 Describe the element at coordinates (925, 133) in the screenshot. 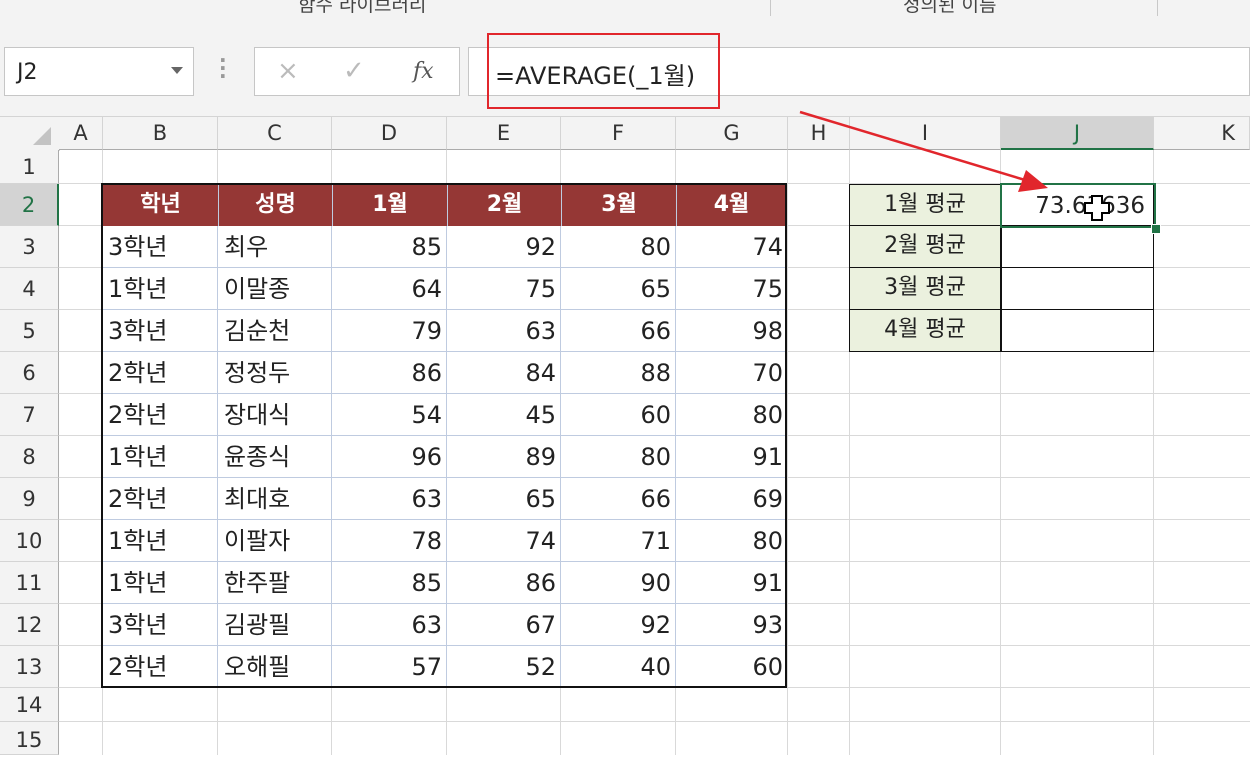

I see `column-header-i: I` at that location.